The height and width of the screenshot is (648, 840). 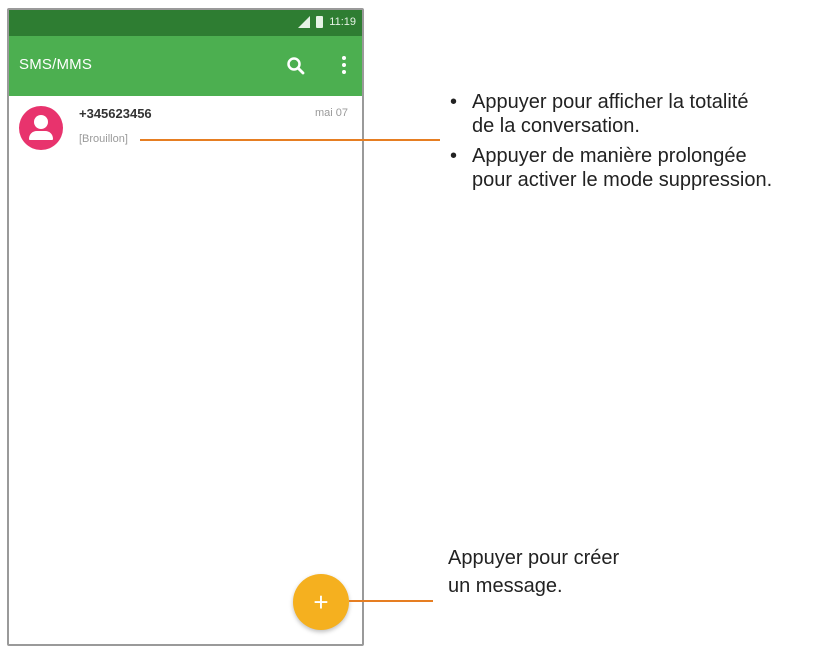 I want to click on person-icon, so click(x=41, y=122).